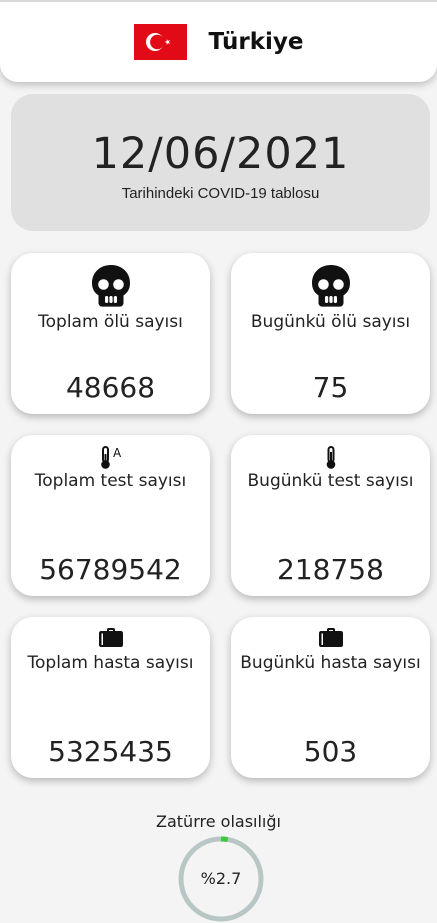 This screenshot has height=923, width=437. Describe the element at coordinates (256, 42) in the screenshot. I see `country-name: Türkiye` at that location.